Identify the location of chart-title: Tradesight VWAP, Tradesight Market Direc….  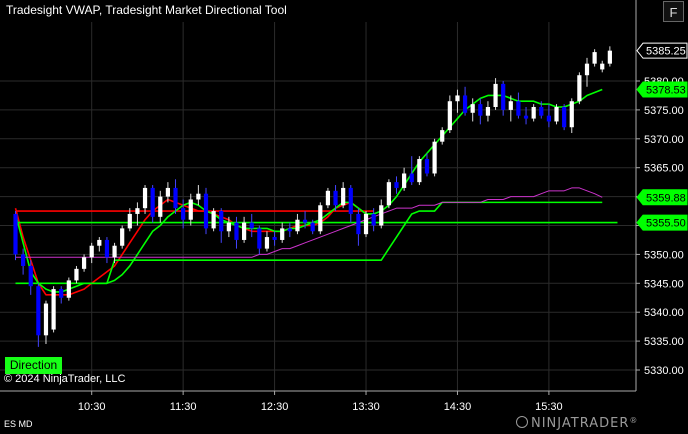
(146, 10).